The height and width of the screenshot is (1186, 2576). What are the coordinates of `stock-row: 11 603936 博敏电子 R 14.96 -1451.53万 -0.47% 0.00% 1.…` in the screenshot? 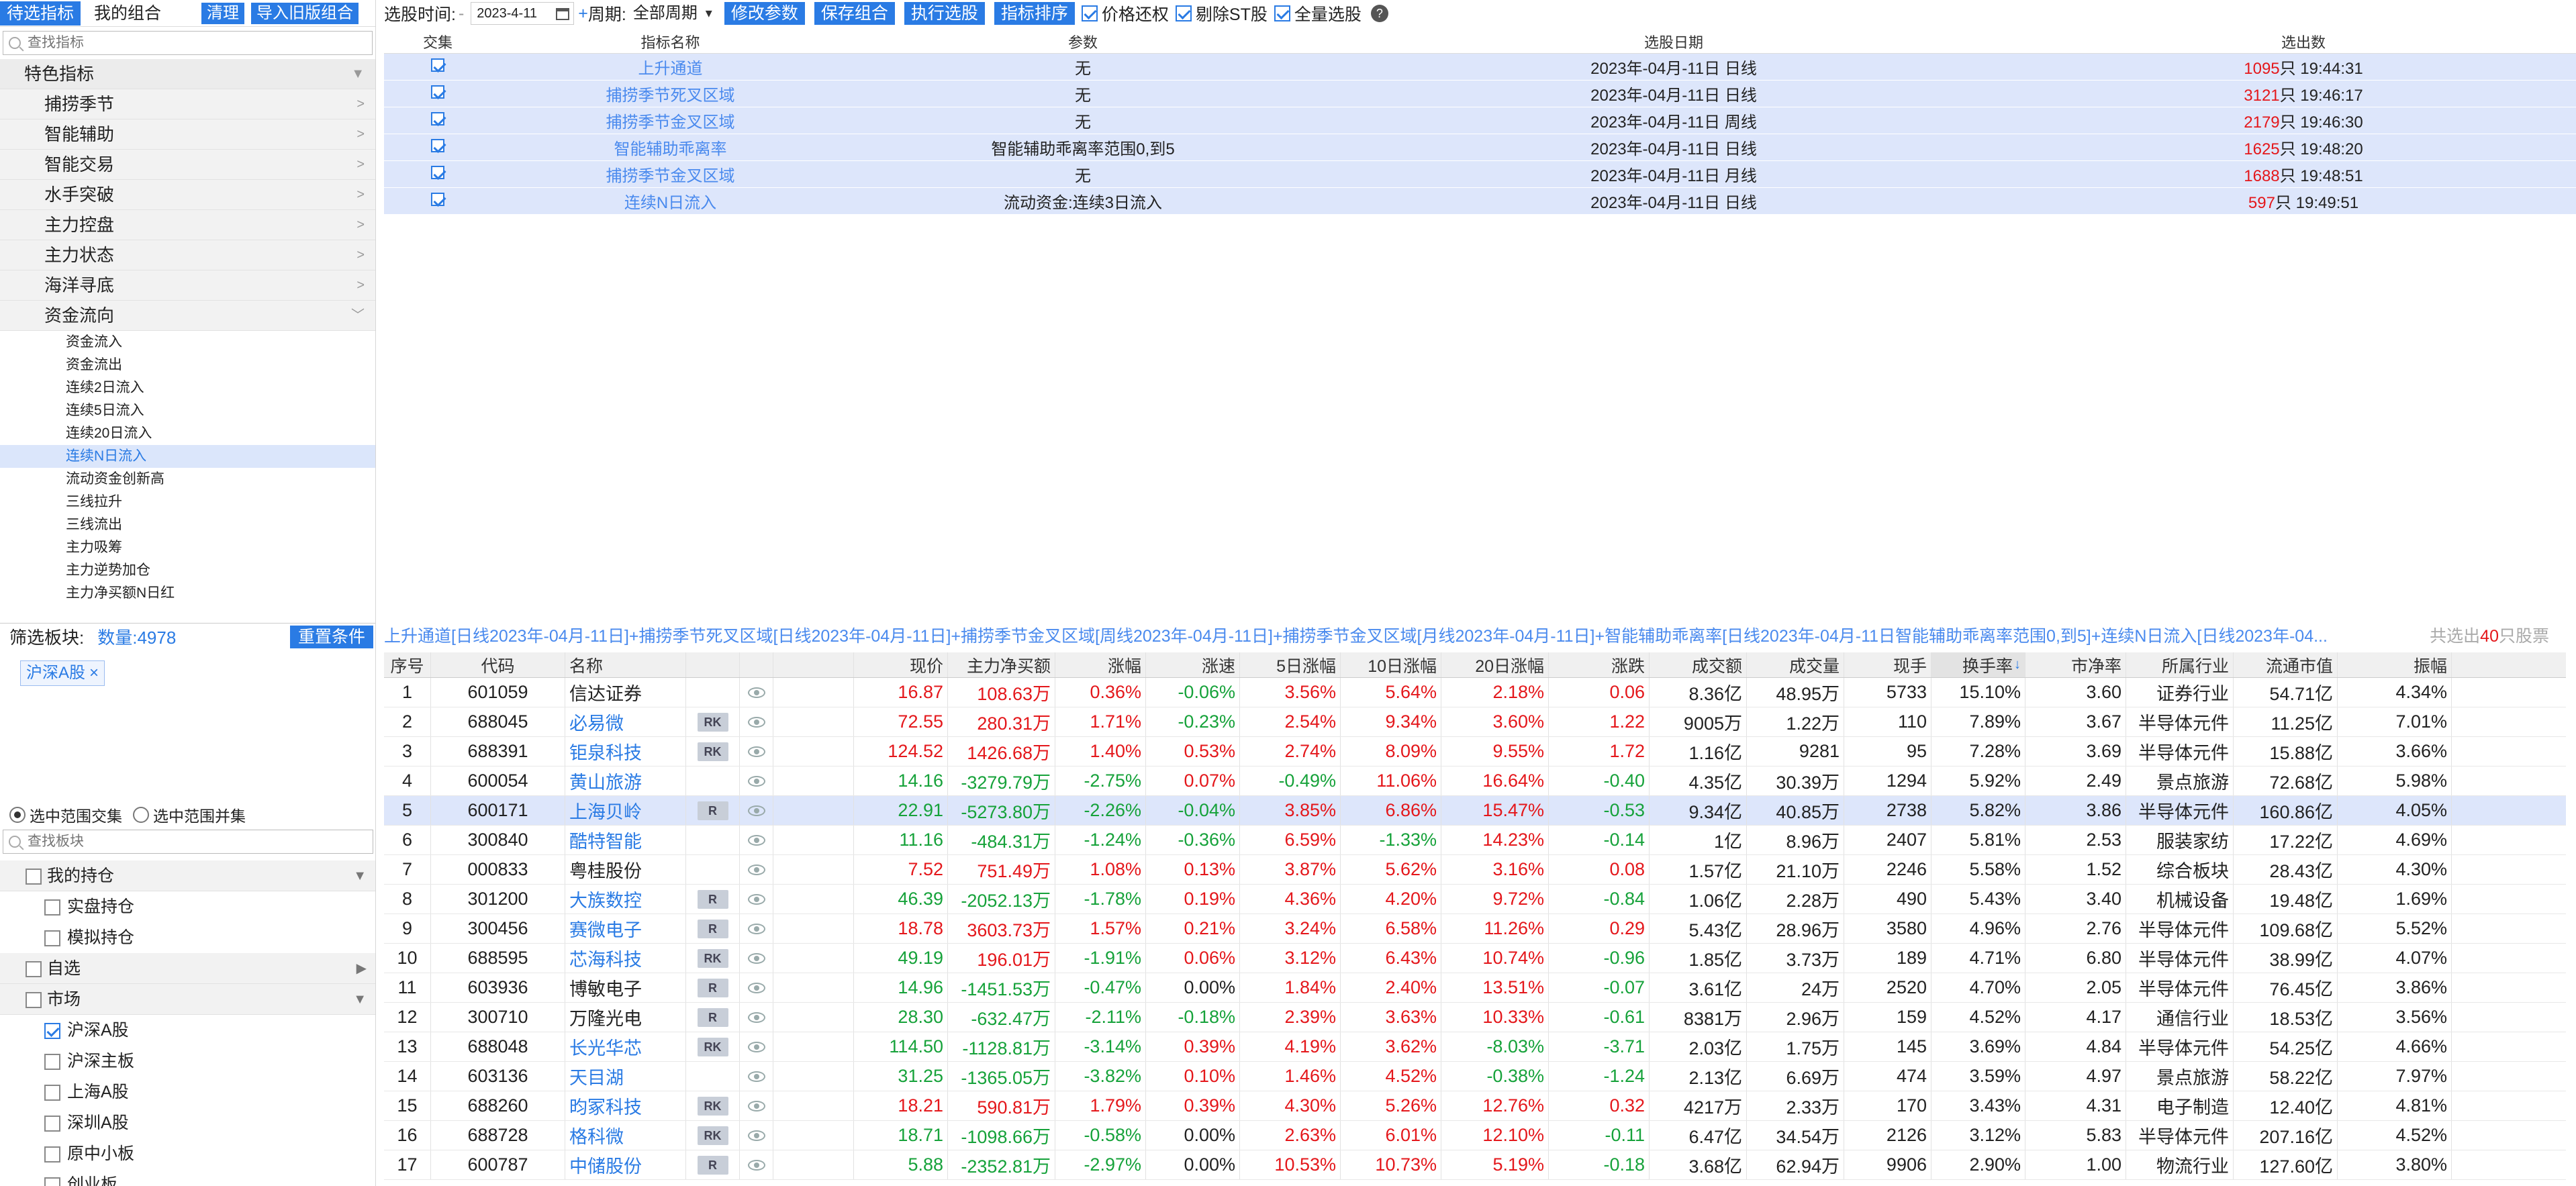 It's located at (1475, 988).